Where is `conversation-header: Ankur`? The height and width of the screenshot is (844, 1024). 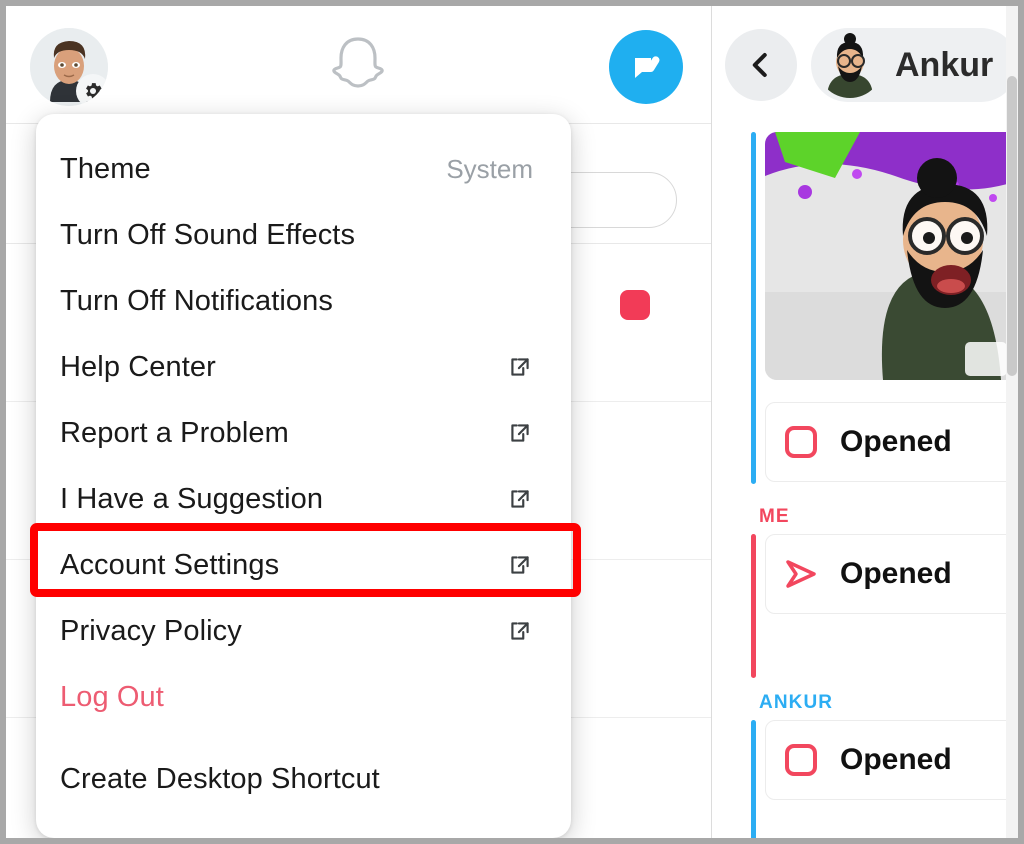
conversation-header: Ankur is located at coordinates (865, 65).